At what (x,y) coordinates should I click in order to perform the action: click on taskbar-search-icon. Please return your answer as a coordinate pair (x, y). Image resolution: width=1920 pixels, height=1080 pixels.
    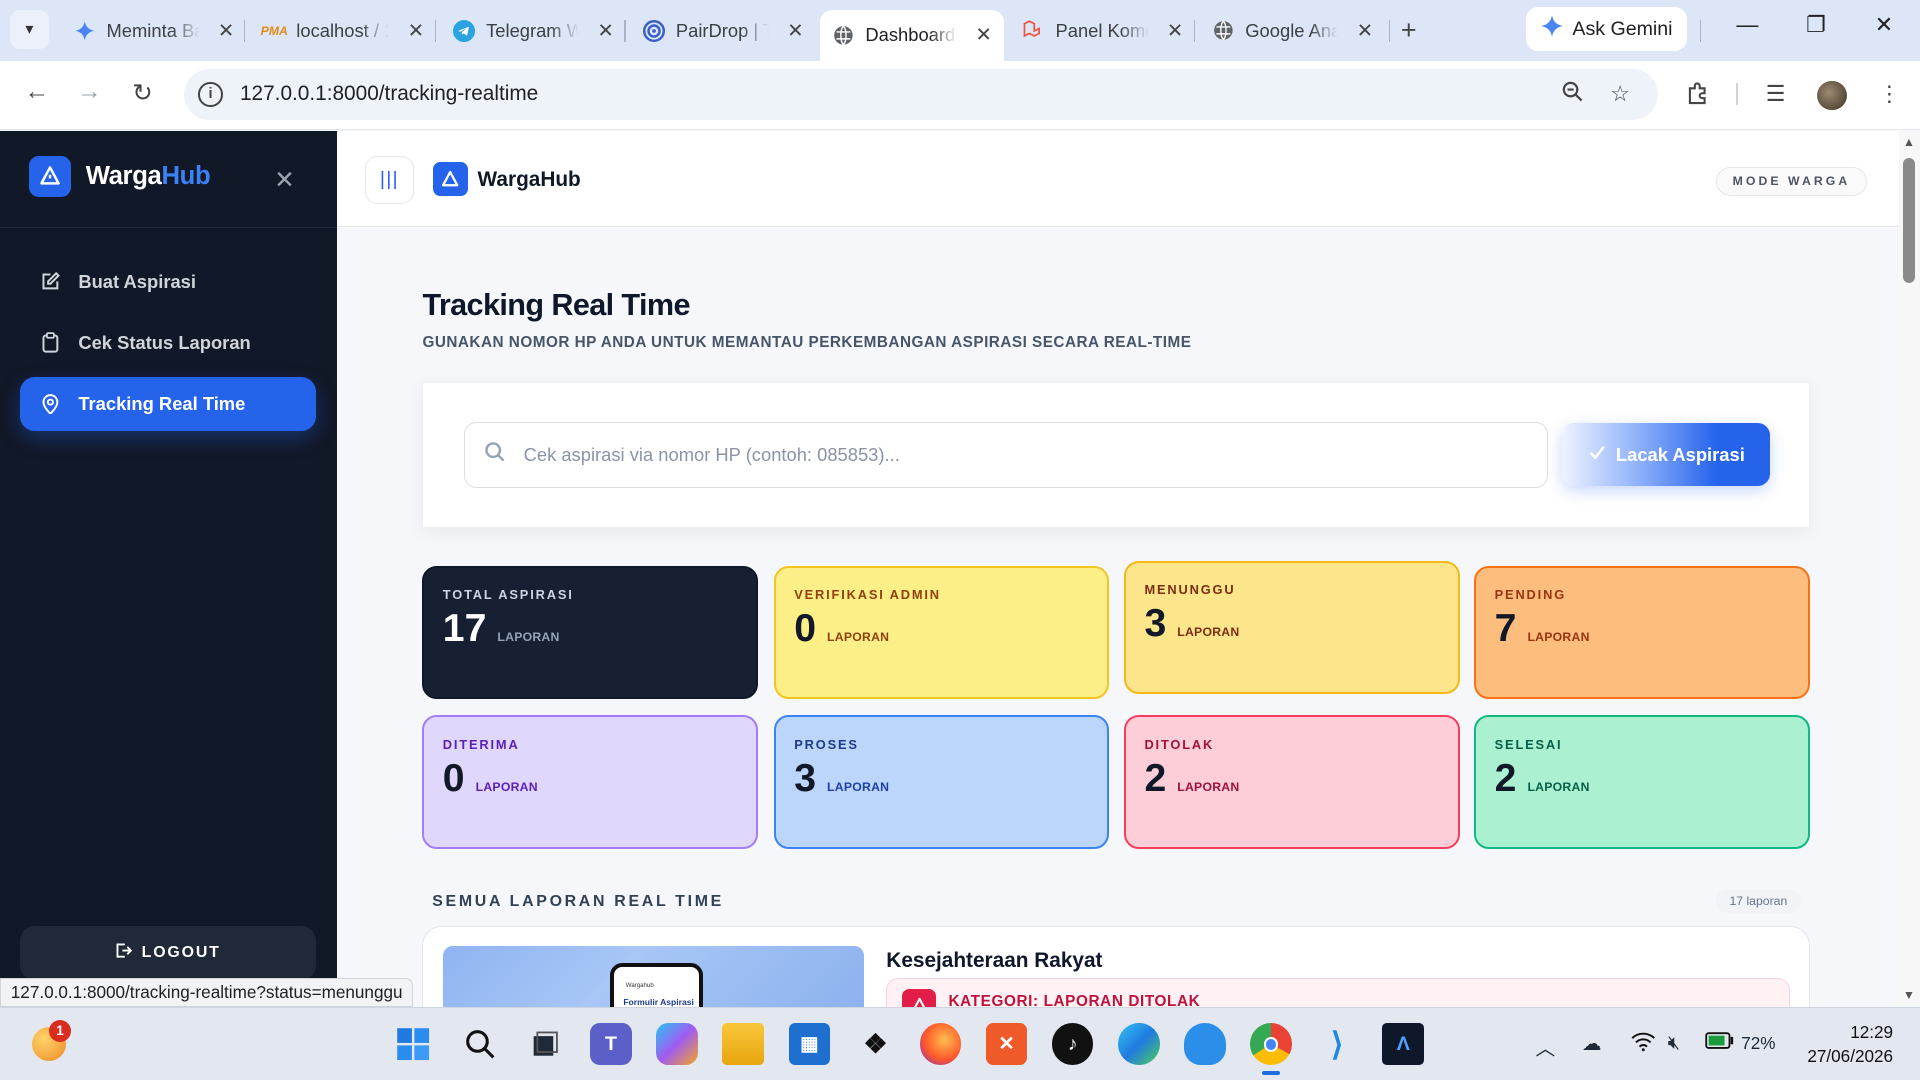
    Looking at the image, I should click on (480, 1044).